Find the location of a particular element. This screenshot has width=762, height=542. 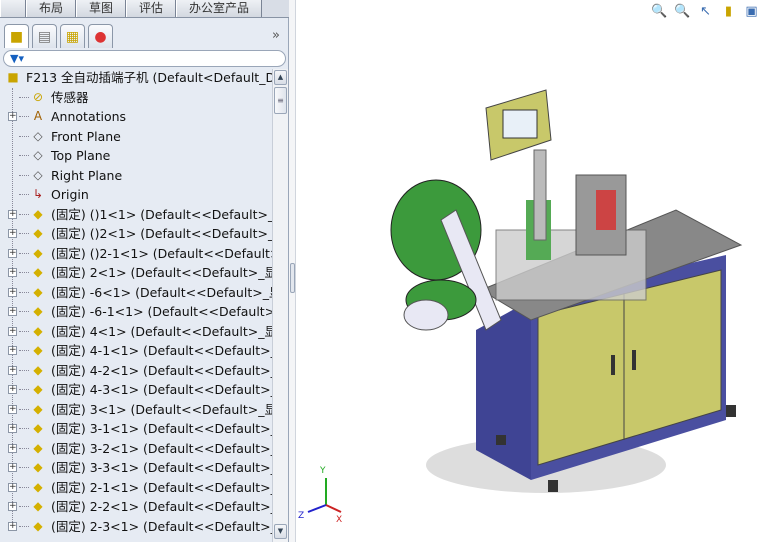

component-label: (固定) 4<1> (Default<<Default>_显示状 is located at coordinates (161, 331).